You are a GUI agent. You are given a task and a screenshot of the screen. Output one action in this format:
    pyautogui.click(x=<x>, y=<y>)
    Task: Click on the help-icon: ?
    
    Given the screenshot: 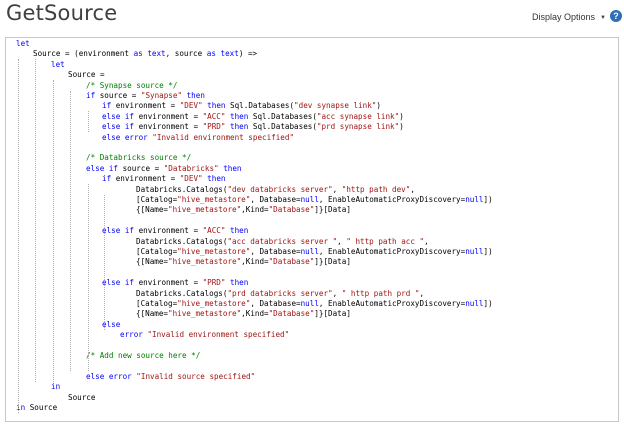 What is the action you would take?
    pyautogui.click(x=616, y=16)
    